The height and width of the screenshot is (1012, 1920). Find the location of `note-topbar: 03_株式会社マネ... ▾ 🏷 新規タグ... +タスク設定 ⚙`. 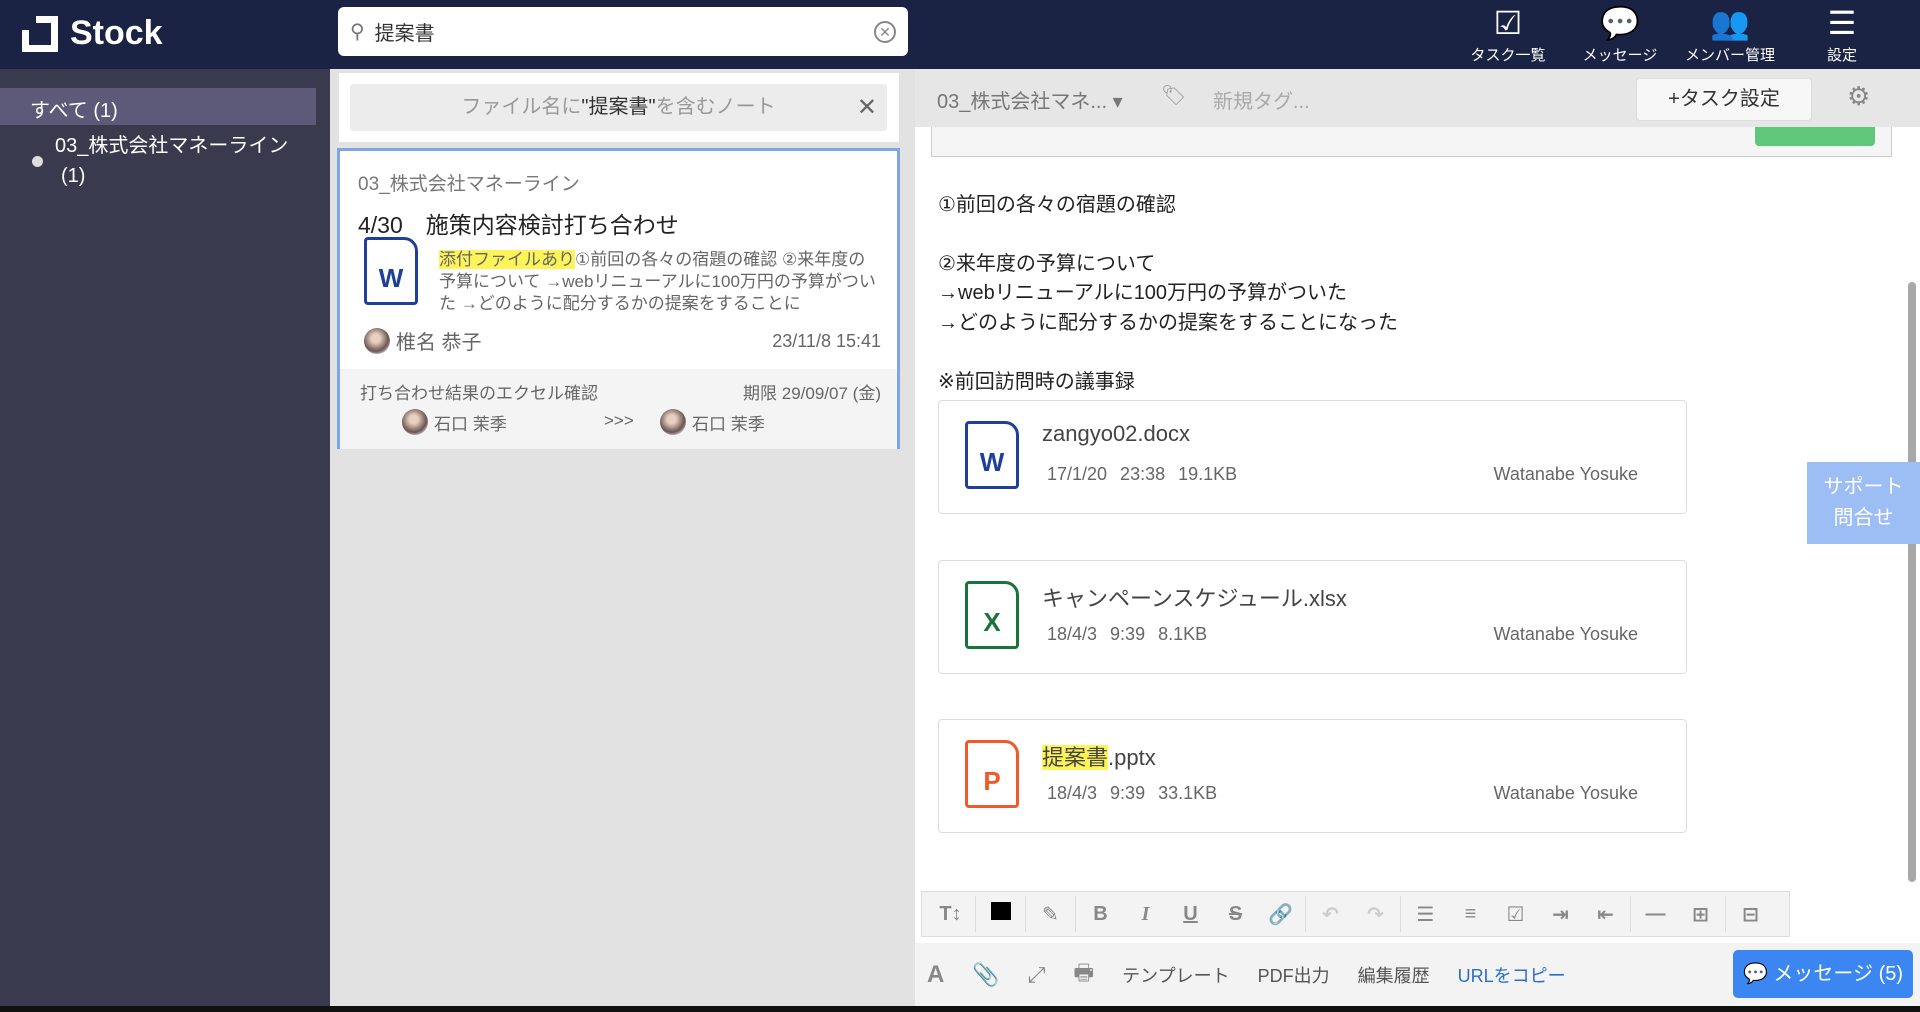

note-topbar: 03_株式会社マネ... ▾ 🏷 新規タグ... +タスク設定 ⚙ is located at coordinates (1417, 98).